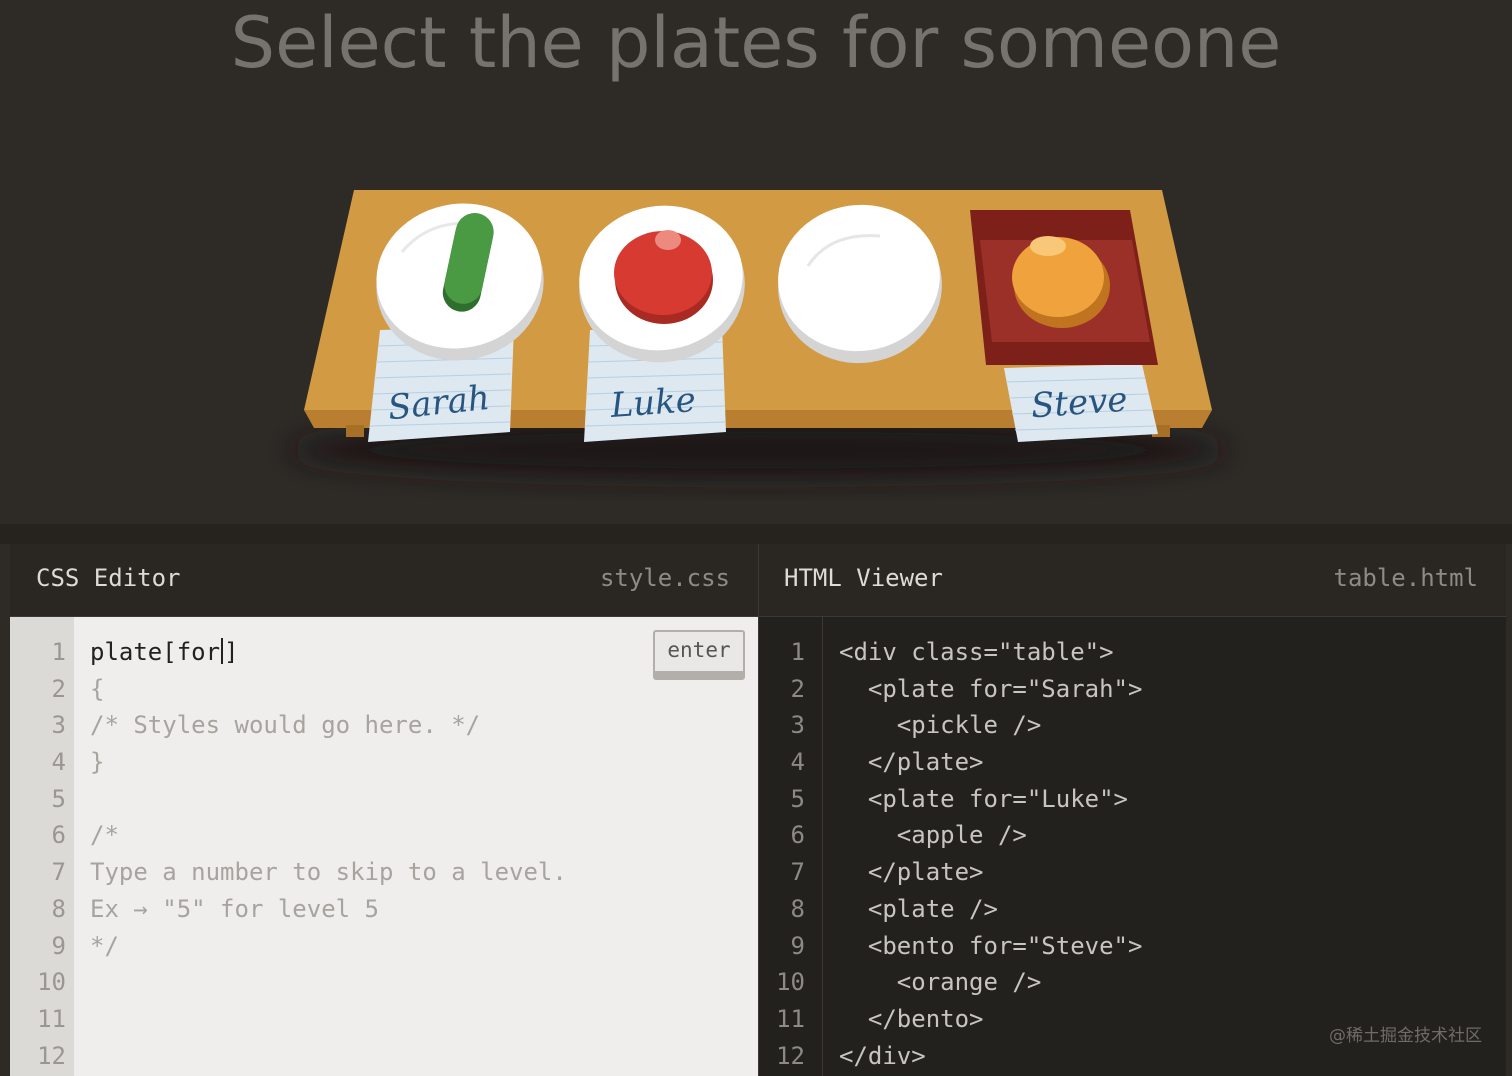  I want to click on text-caret, so click(222, 651).